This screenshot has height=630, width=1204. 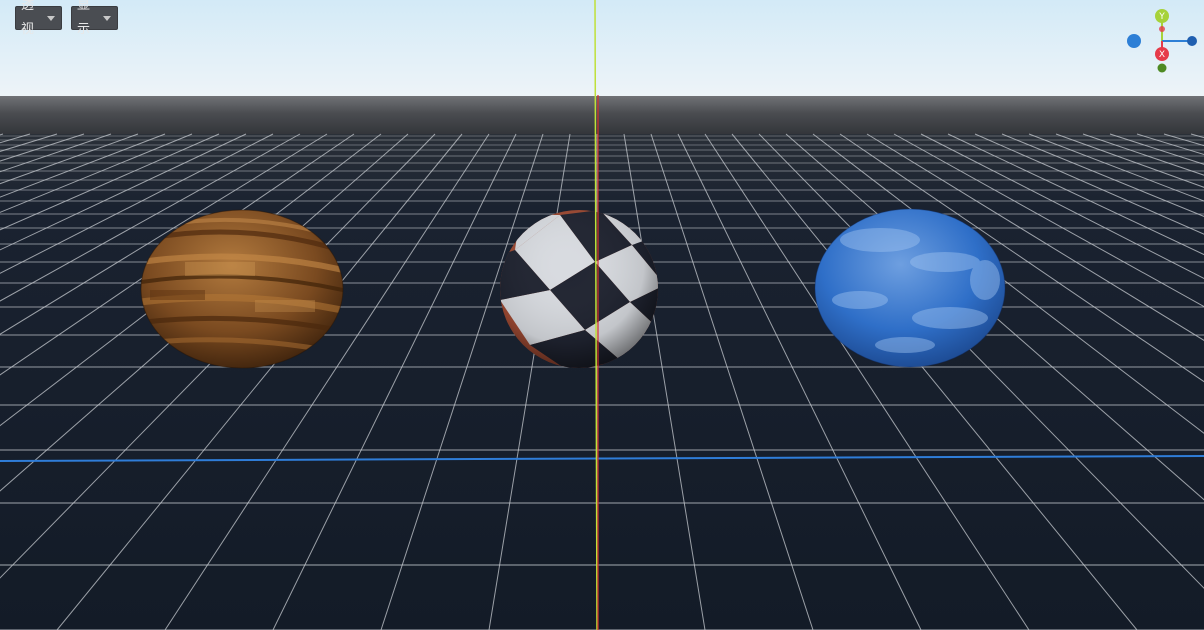 I want to click on display-dropdown: 显示, so click(x=94, y=18).